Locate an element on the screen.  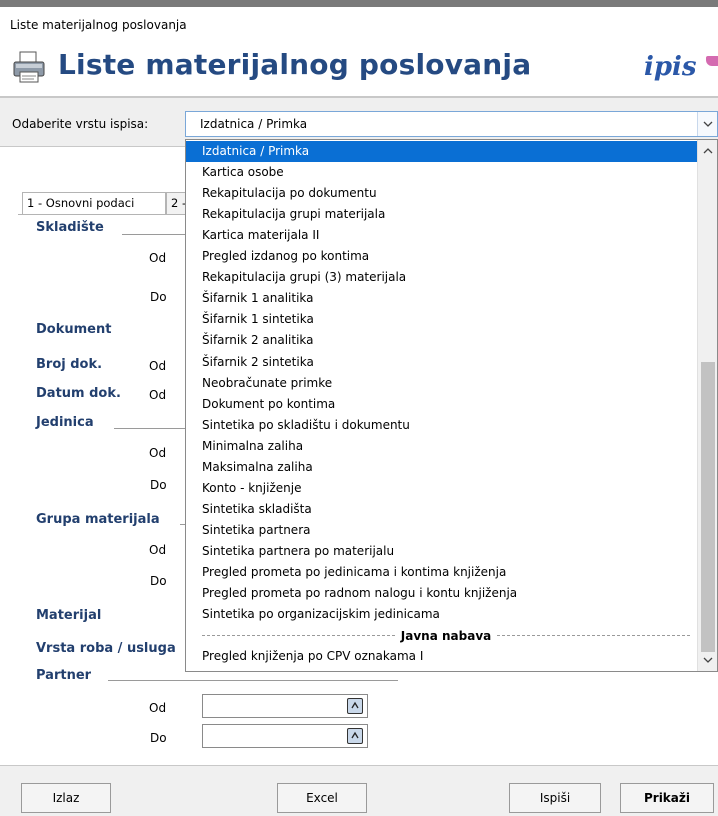
skladiste-do-label: Do is located at coordinates (158, 297).